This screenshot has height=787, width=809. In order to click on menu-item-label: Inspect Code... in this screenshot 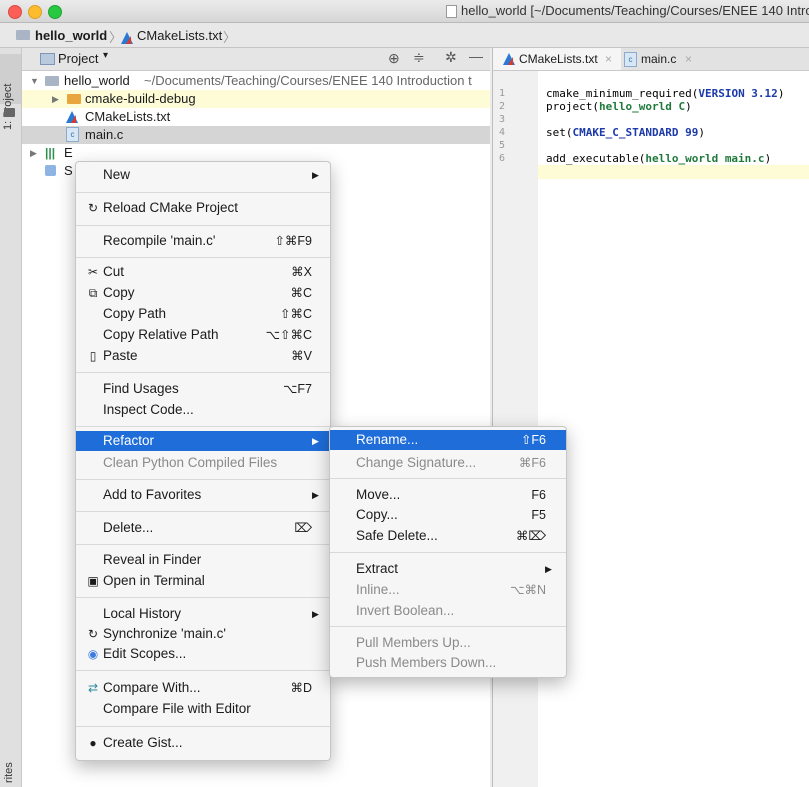, I will do `click(148, 409)`.